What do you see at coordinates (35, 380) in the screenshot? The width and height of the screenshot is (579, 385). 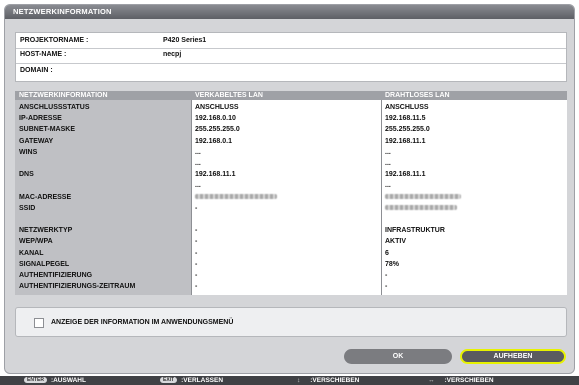 I see `enter-key-icon: ENTER` at bounding box center [35, 380].